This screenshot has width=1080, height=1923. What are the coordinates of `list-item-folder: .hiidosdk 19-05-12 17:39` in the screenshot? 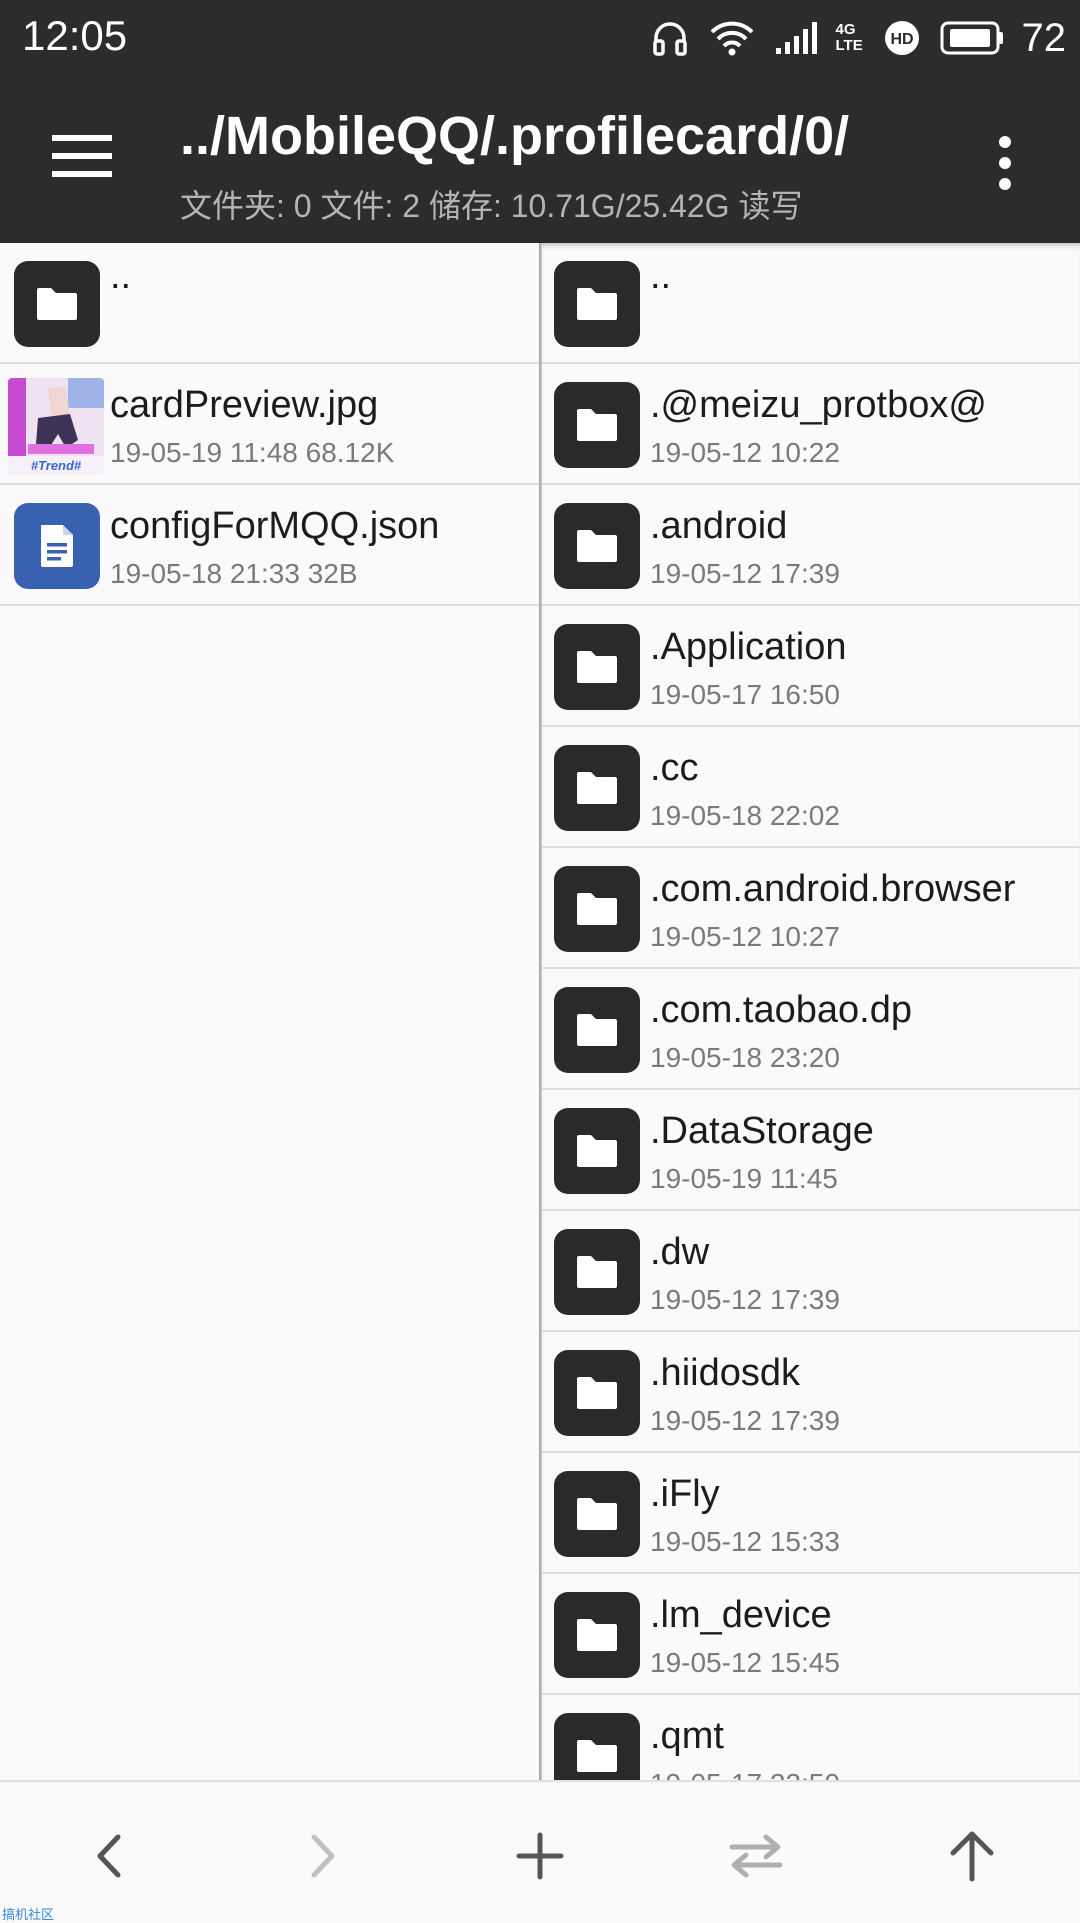 It's located at (811, 1392).